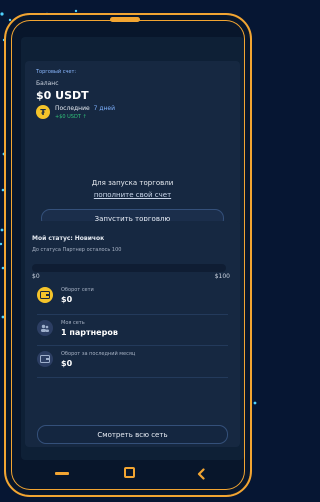 The height and width of the screenshot is (502, 320). Describe the element at coordinates (62, 95) in the screenshot. I see `balance-value: $0 USDT` at that location.